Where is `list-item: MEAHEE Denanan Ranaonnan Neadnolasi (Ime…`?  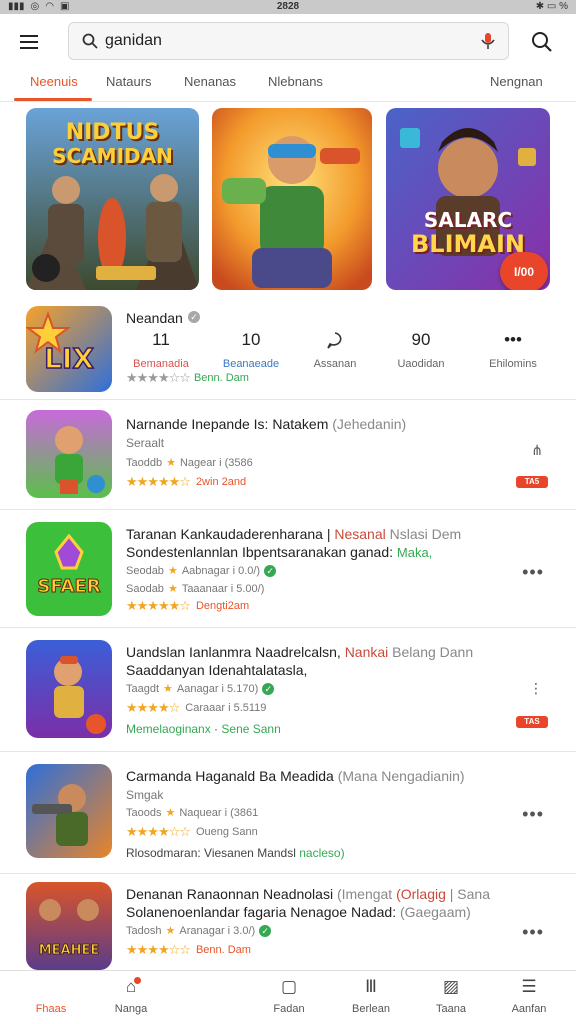 list-item: MEAHEE Denanan Ranaonnan Neadnolasi (Ime… is located at coordinates (288, 923).